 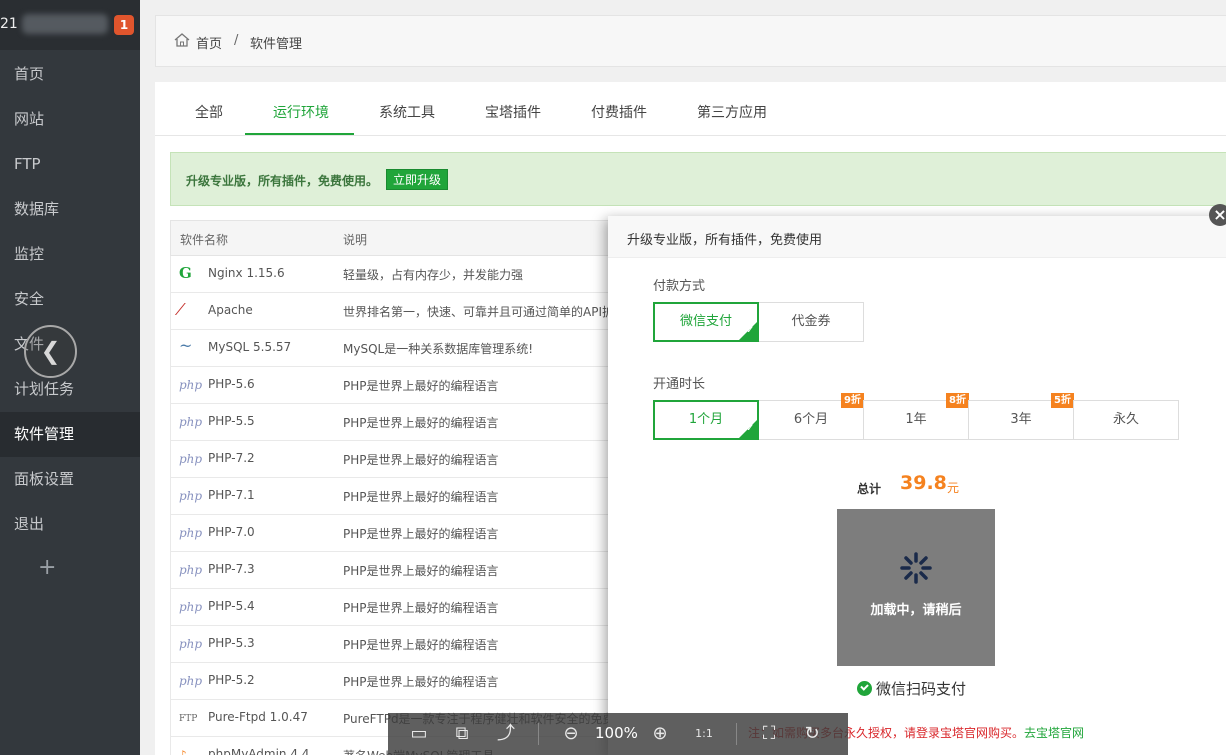 What do you see at coordinates (704, 734) in the screenshot?
I see `actual-size-icon: 1:1` at bounding box center [704, 734].